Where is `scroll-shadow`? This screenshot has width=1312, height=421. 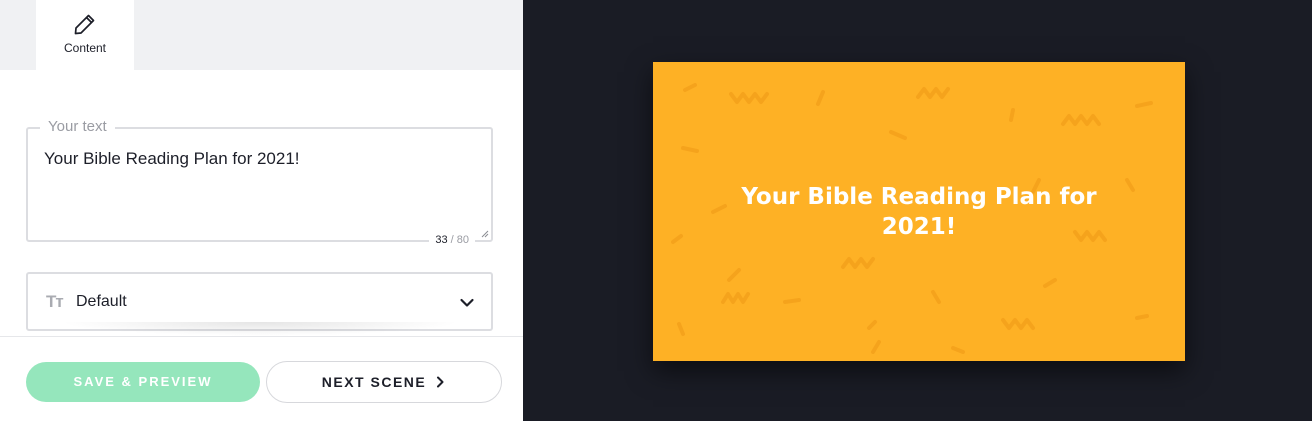
scroll-shadow is located at coordinates (260, 329).